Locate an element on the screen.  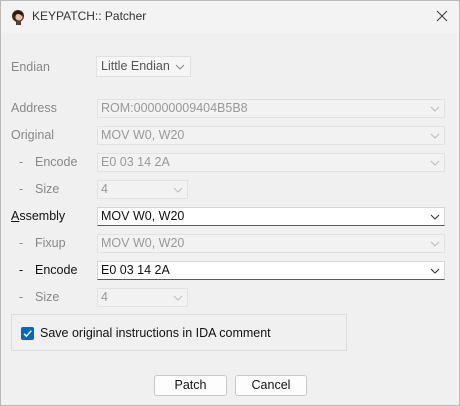
original-encode-label: - Encode is located at coordinates (48, 162).